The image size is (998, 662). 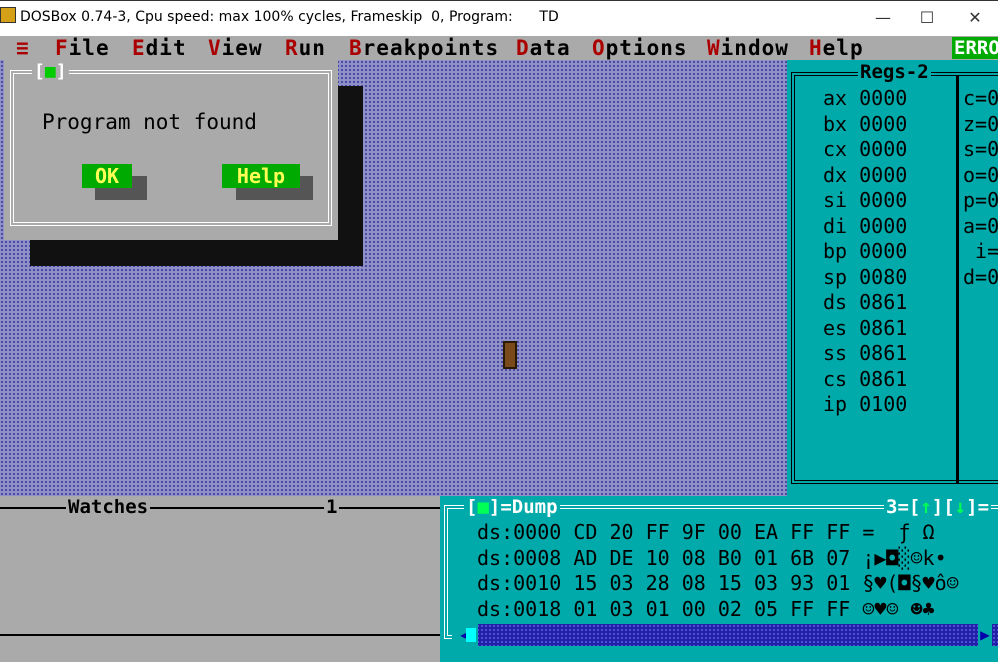 What do you see at coordinates (512, 507) in the screenshot?
I see `dump-close-button: [■]=Dump` at bounding box center [512, 507].